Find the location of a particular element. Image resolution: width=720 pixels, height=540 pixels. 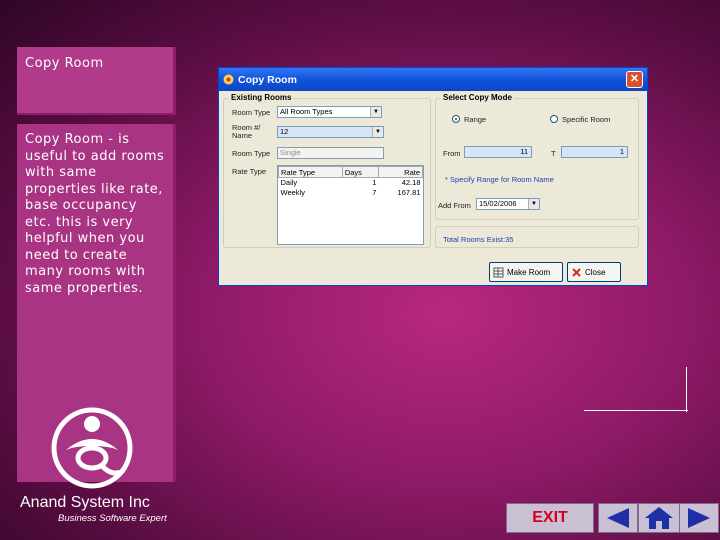

triangle-left-icon is located at coordinates (618, 518).